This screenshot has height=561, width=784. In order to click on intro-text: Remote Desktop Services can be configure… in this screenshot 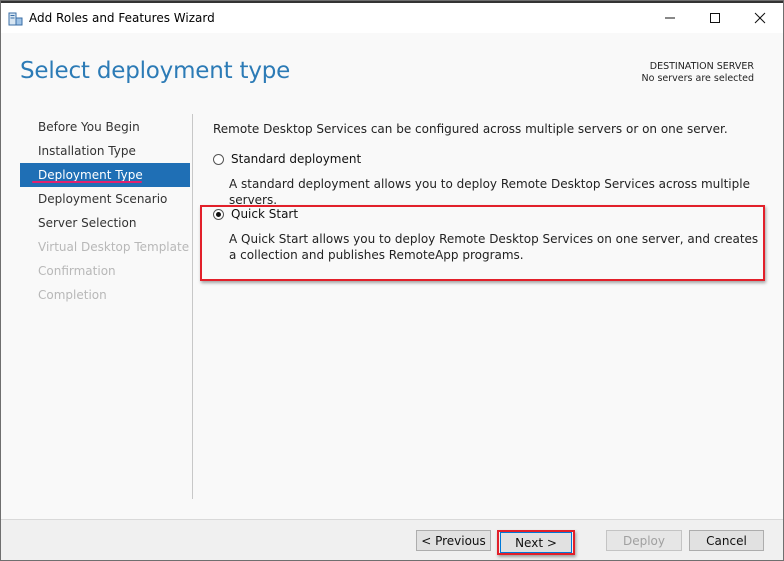, I will do `click(470, 129)`.